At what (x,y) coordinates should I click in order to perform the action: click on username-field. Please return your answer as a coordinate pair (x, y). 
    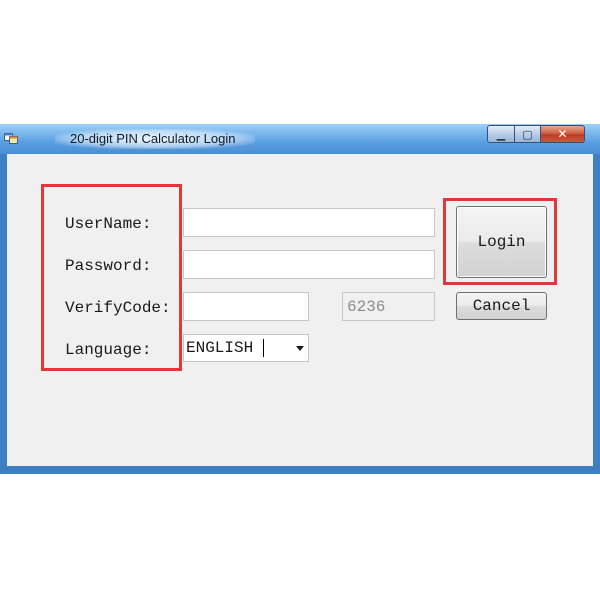
    Looking at the image, I should click on (309, 222).